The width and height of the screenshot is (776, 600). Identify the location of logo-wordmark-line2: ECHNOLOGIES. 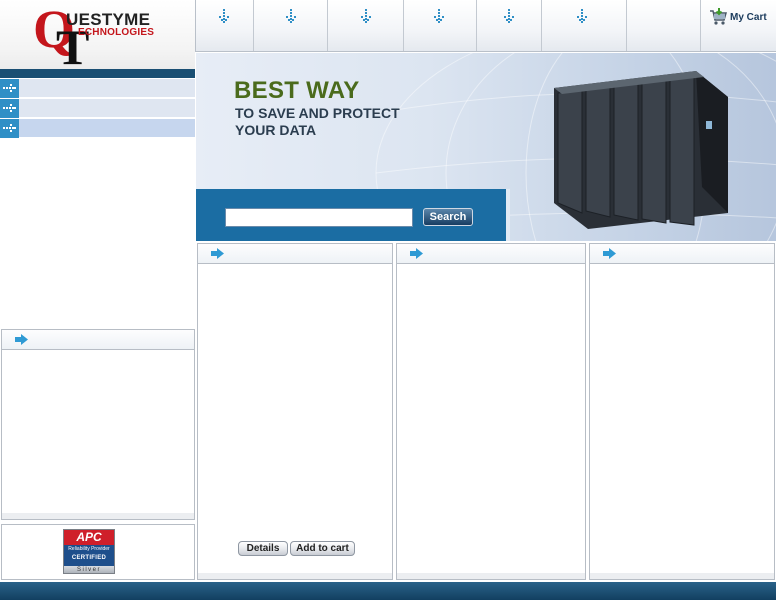
(116, 32).